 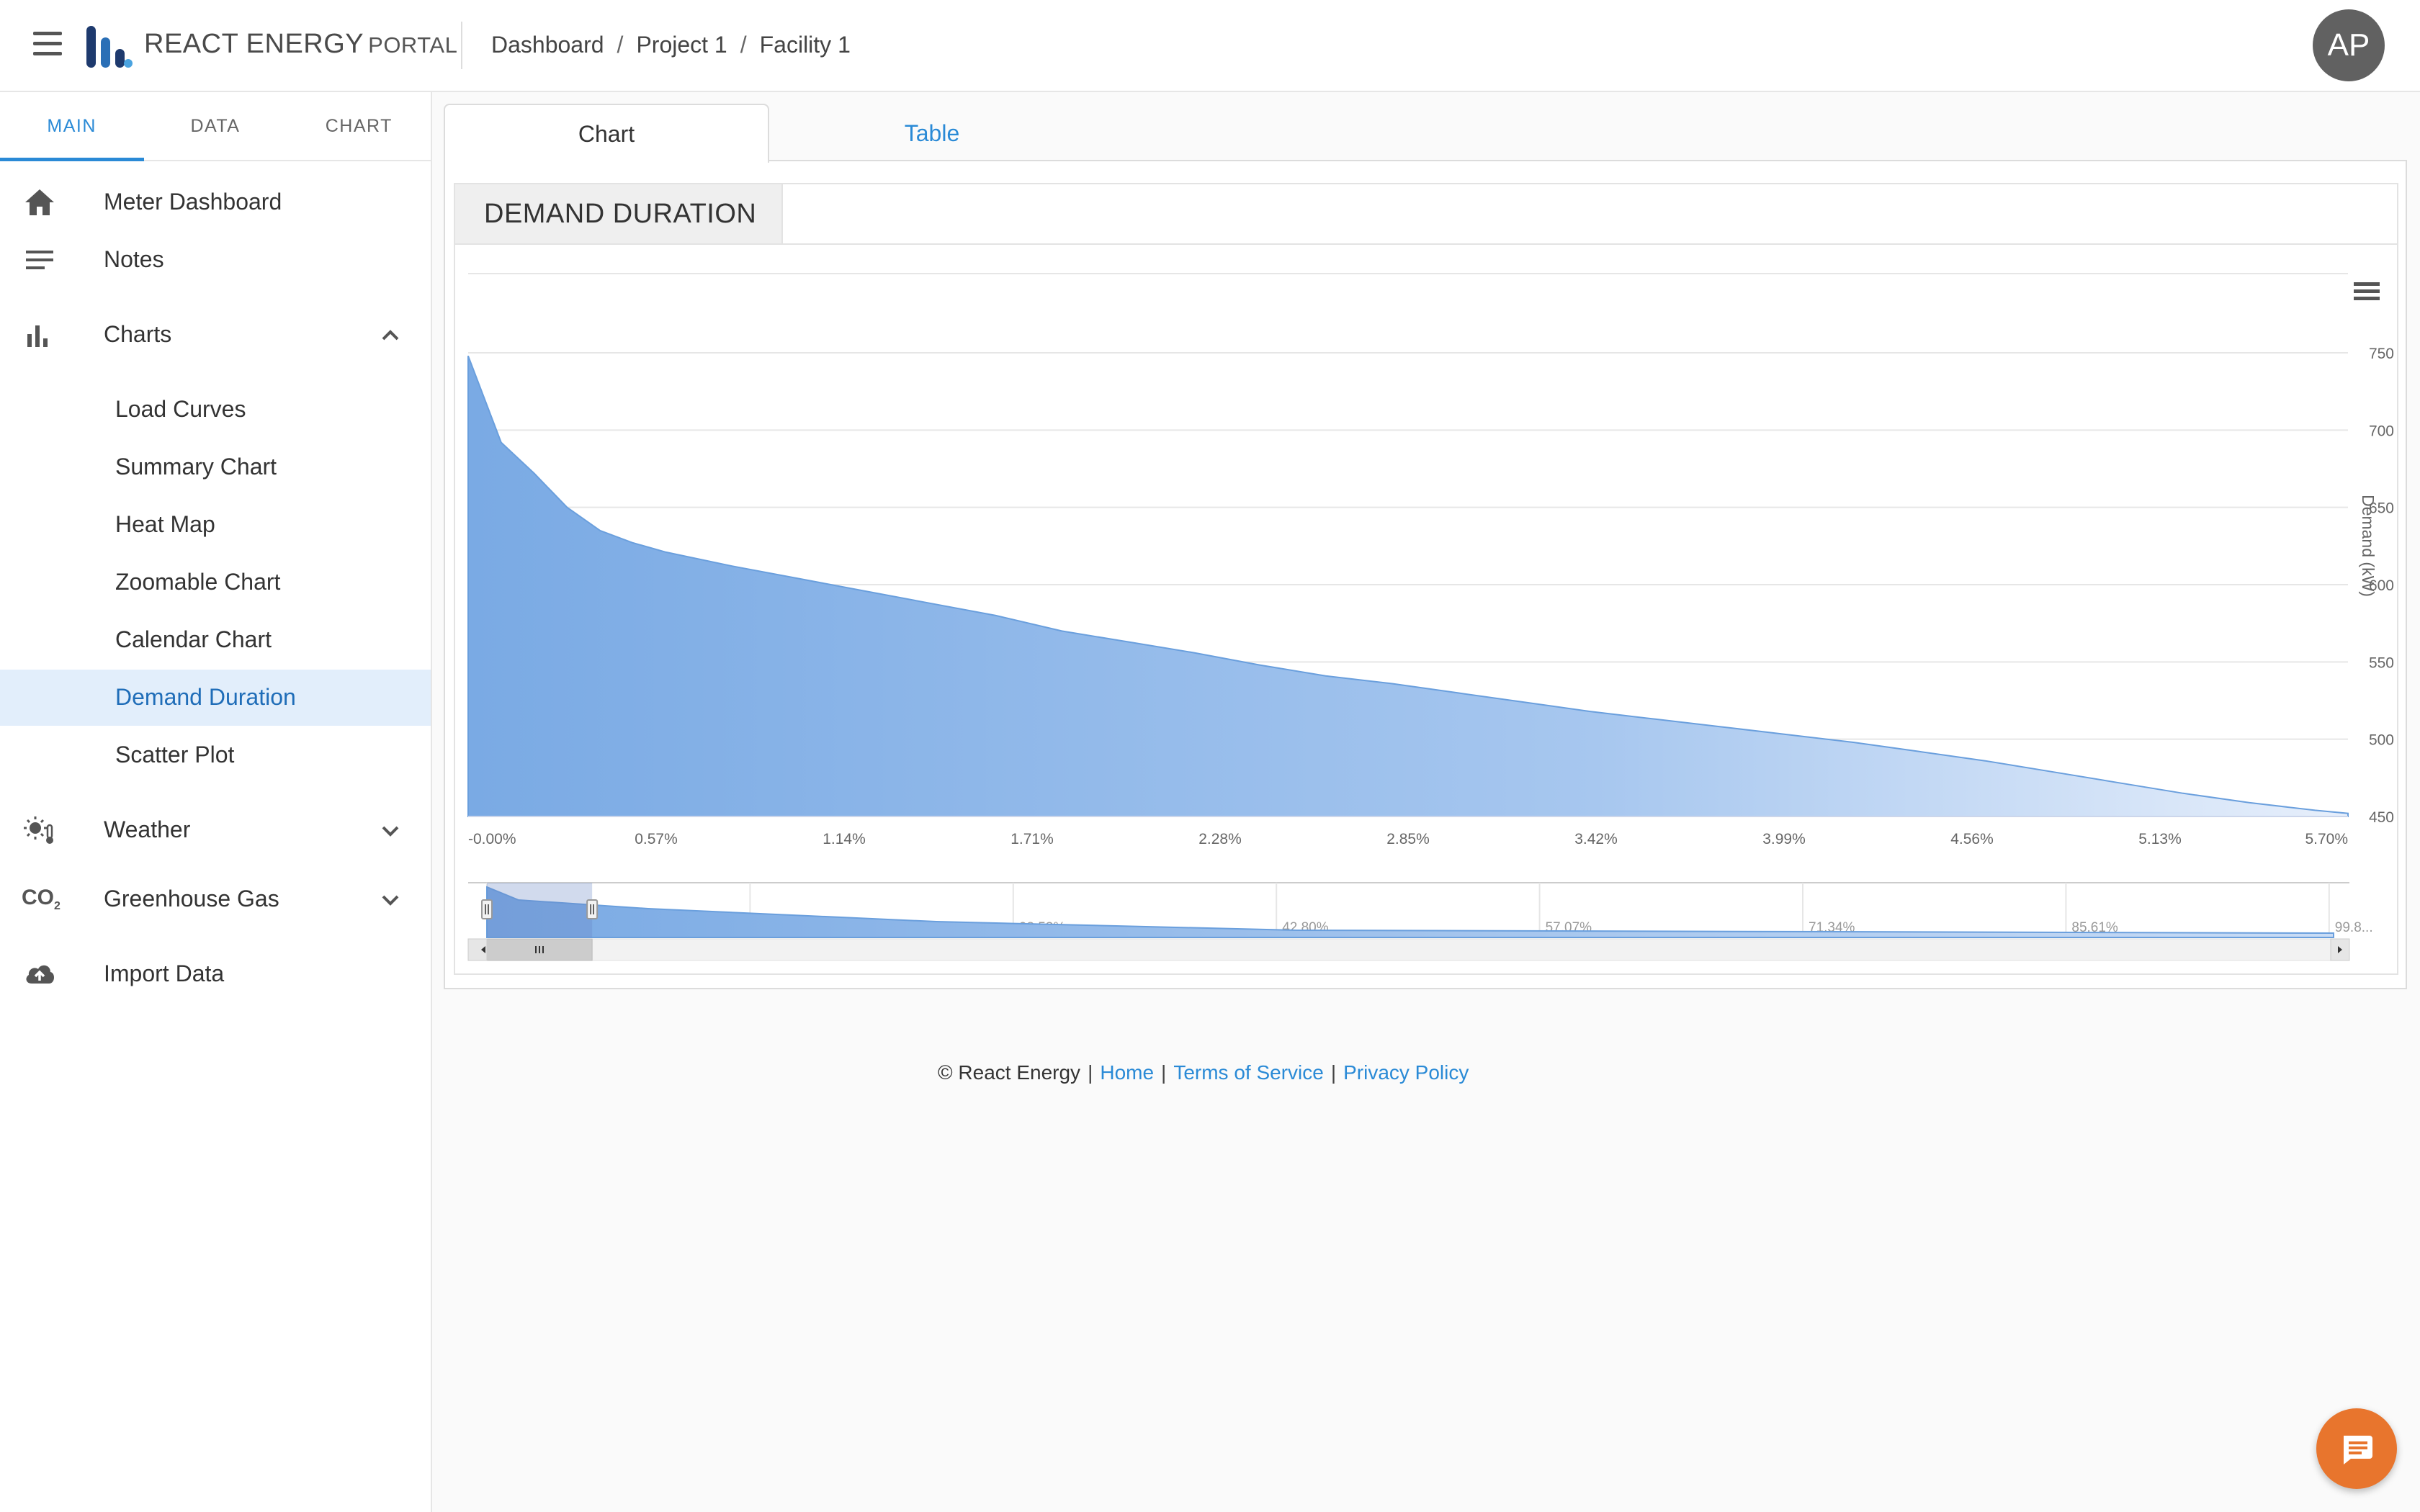 What do you see at coordinates (2160, 839) in the screenshot?
I see `x-tick-label: 5.13%` at bounding box center [2160, 839].